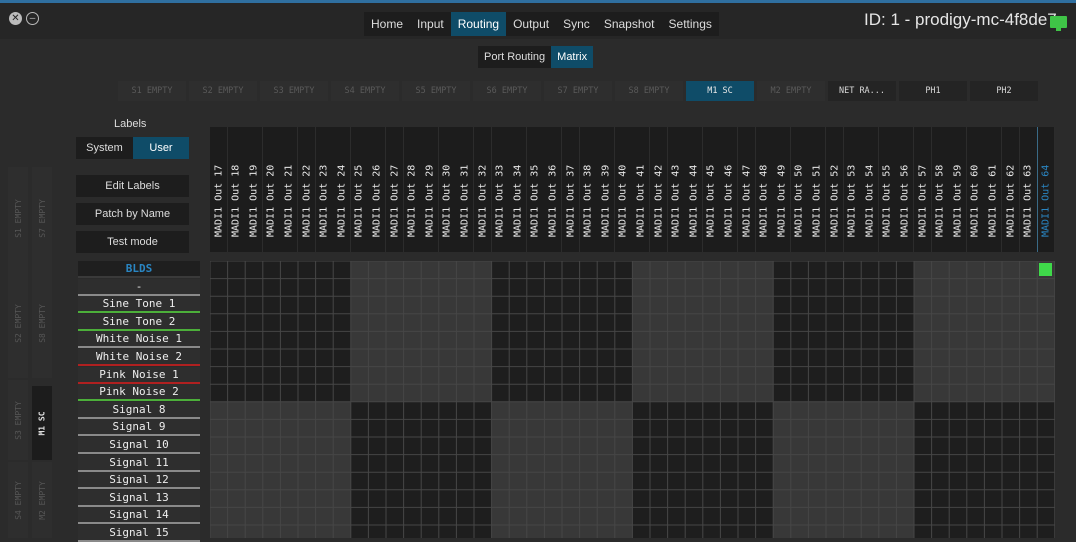  I want to click on column-header: MADI1 Out 20, so click(271, 189).